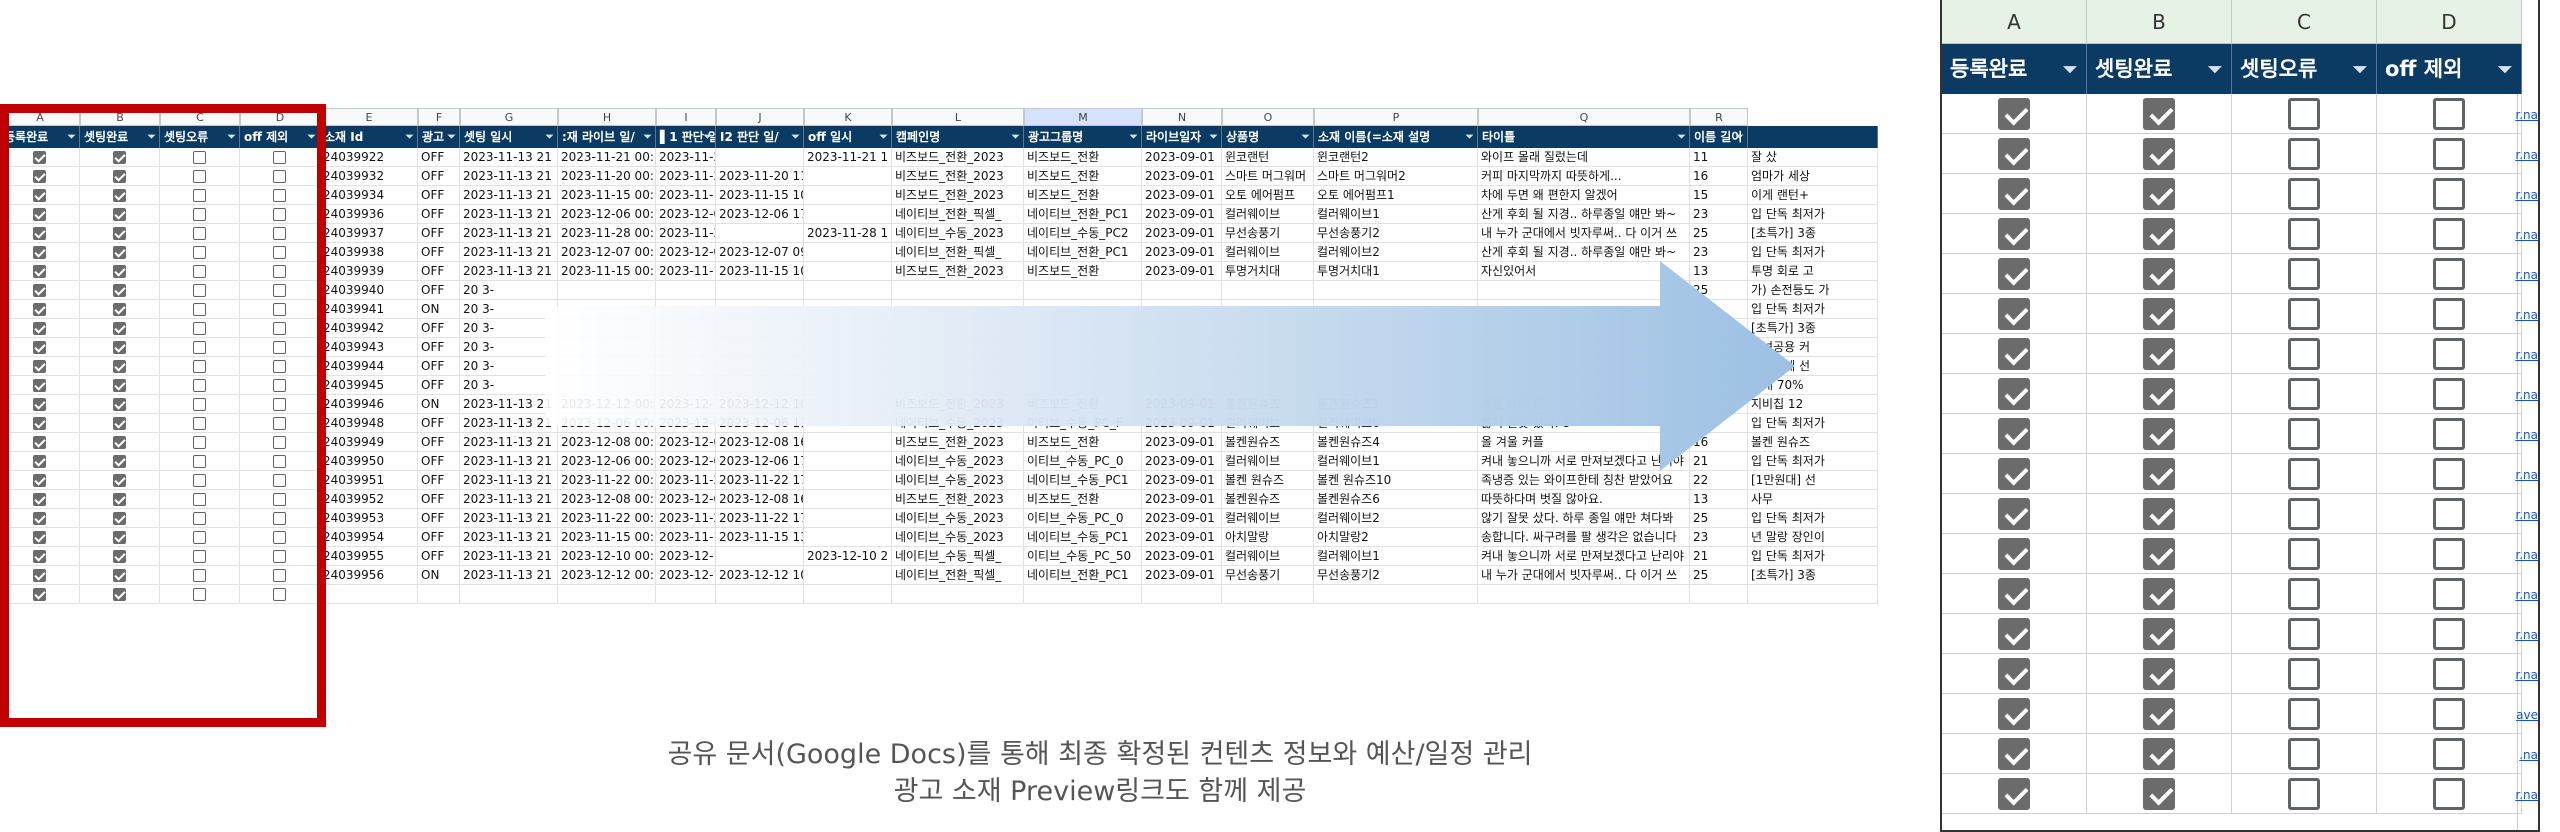  I want to click on table-cell: 2023-11-28 00:, so click(607, 233).